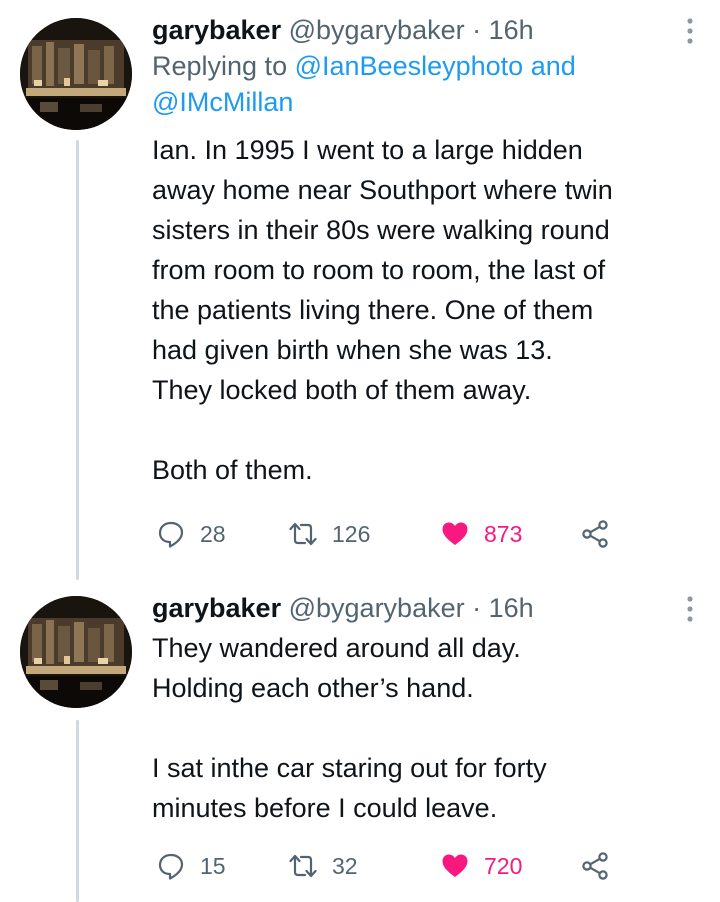  I want to click on replying-prefix: Replying to, so click(220, 66).